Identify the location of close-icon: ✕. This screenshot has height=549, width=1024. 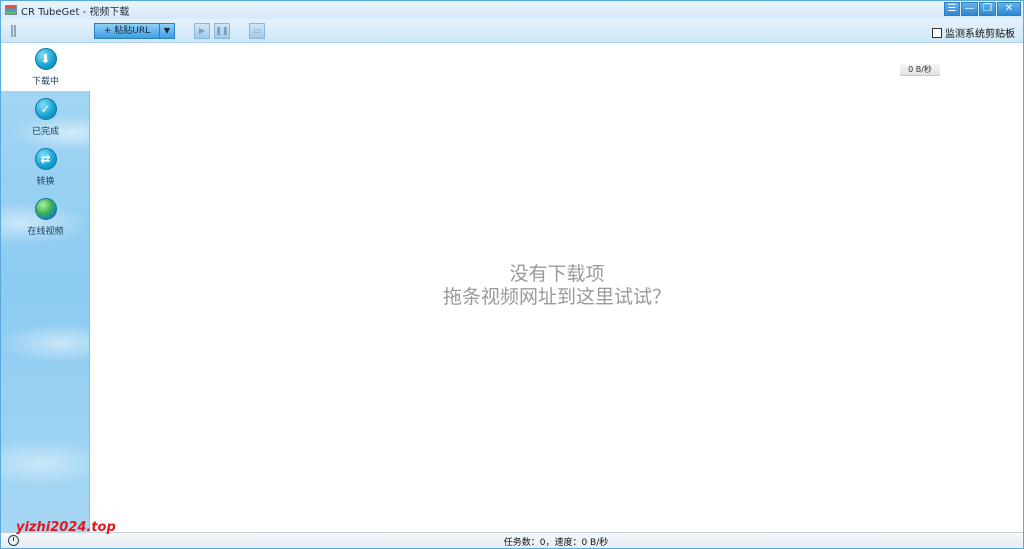
(1009, 9).